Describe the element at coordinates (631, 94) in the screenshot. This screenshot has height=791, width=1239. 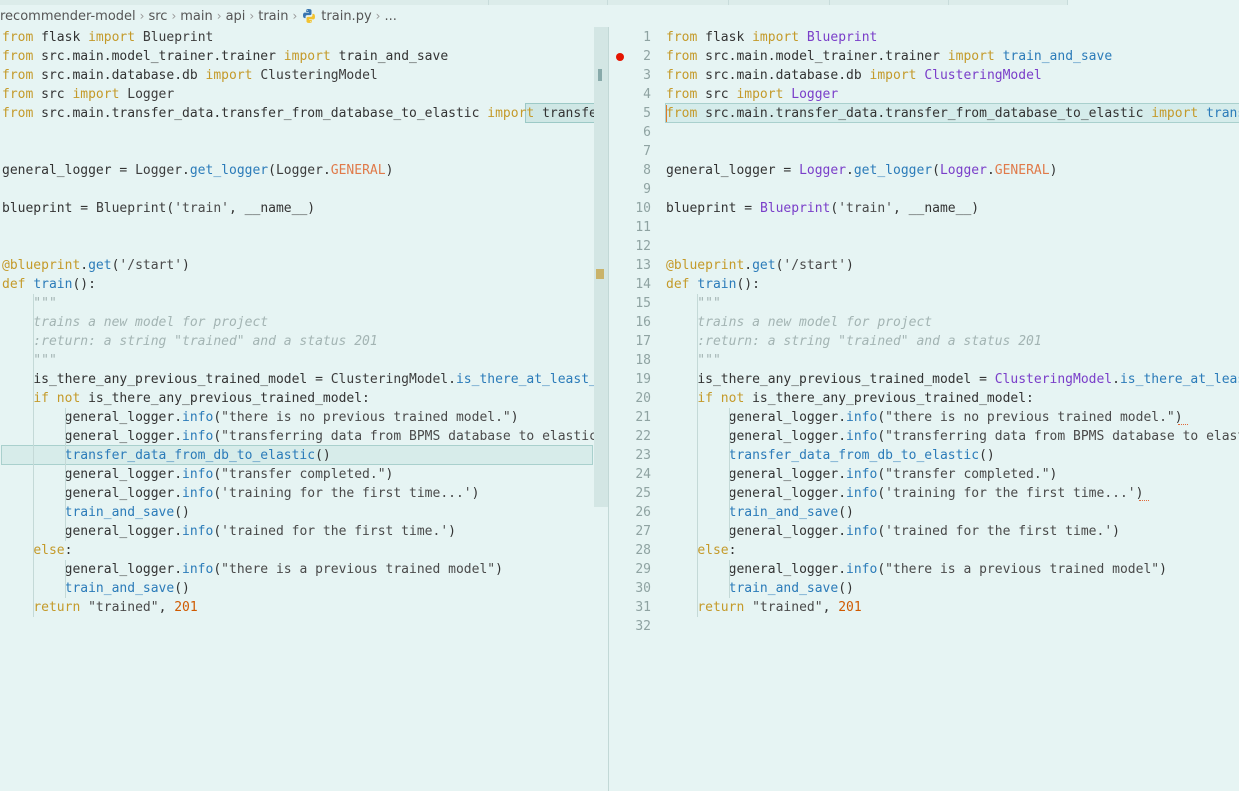
I see `line-number: 4` at that location.